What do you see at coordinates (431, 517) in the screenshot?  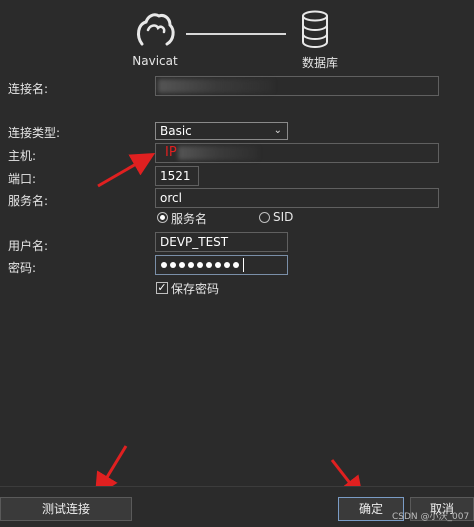 I see `watermark: CSDN @小沃_007` at bounding box center [431, 517].